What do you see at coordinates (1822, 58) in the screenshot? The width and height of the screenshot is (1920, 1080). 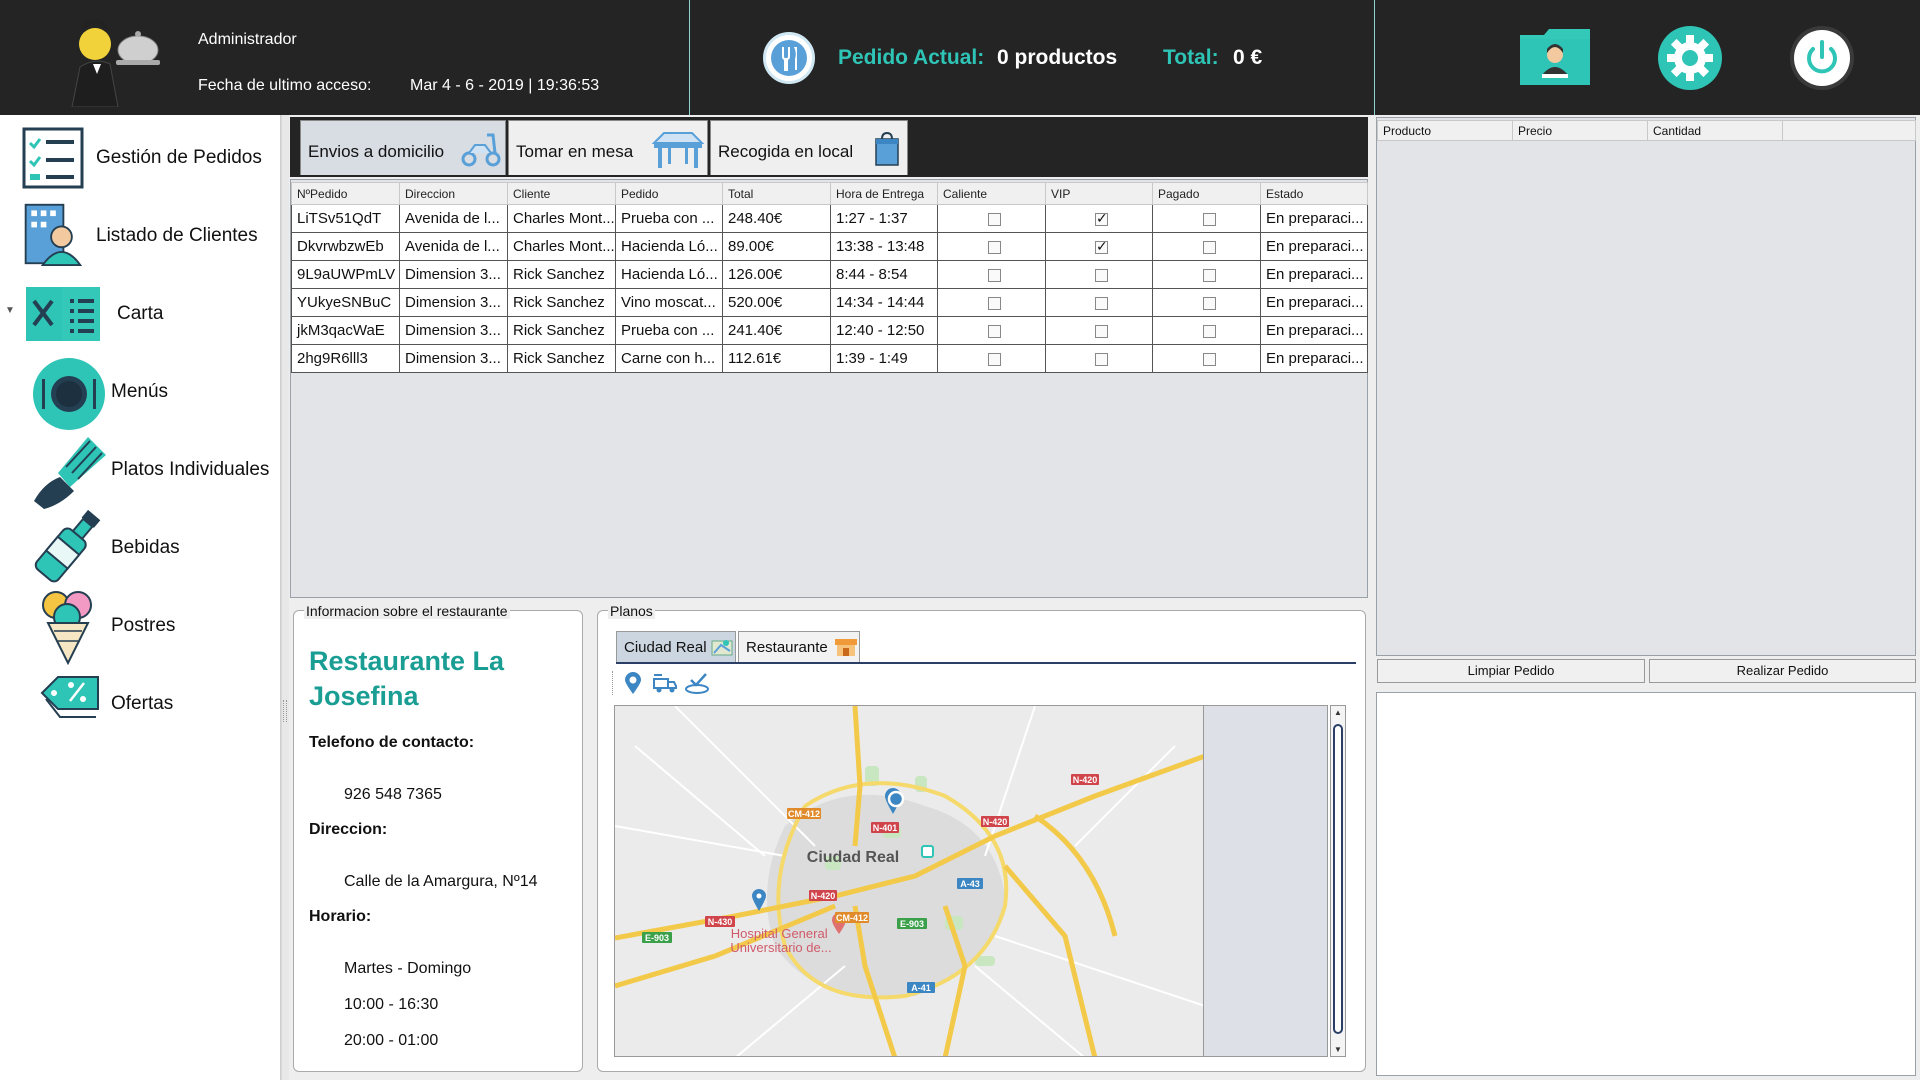 I see `power-icon` at bounding box center [1822, 58].